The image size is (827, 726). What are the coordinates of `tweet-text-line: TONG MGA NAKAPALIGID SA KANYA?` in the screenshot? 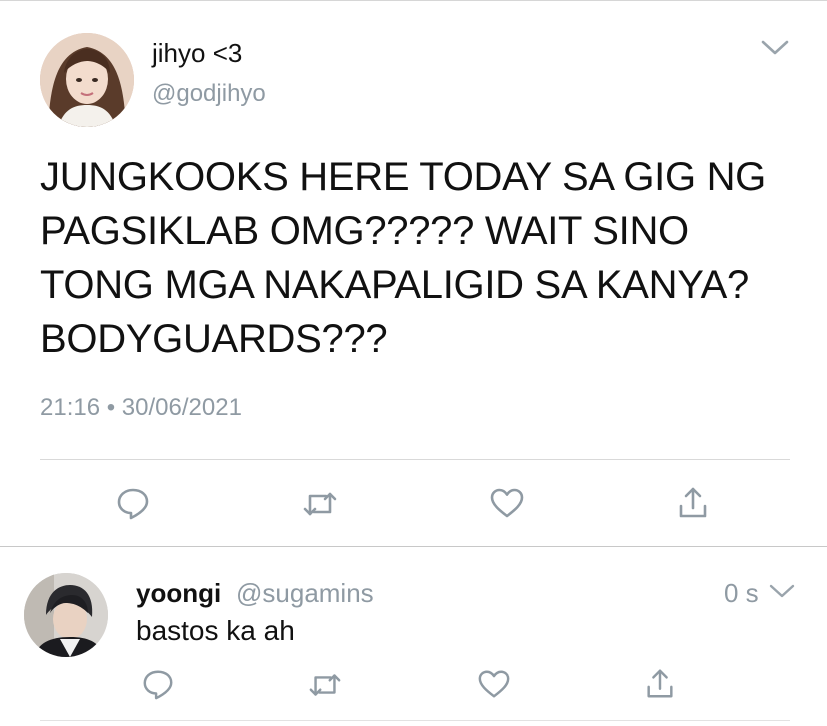 It's located at (395, 285).